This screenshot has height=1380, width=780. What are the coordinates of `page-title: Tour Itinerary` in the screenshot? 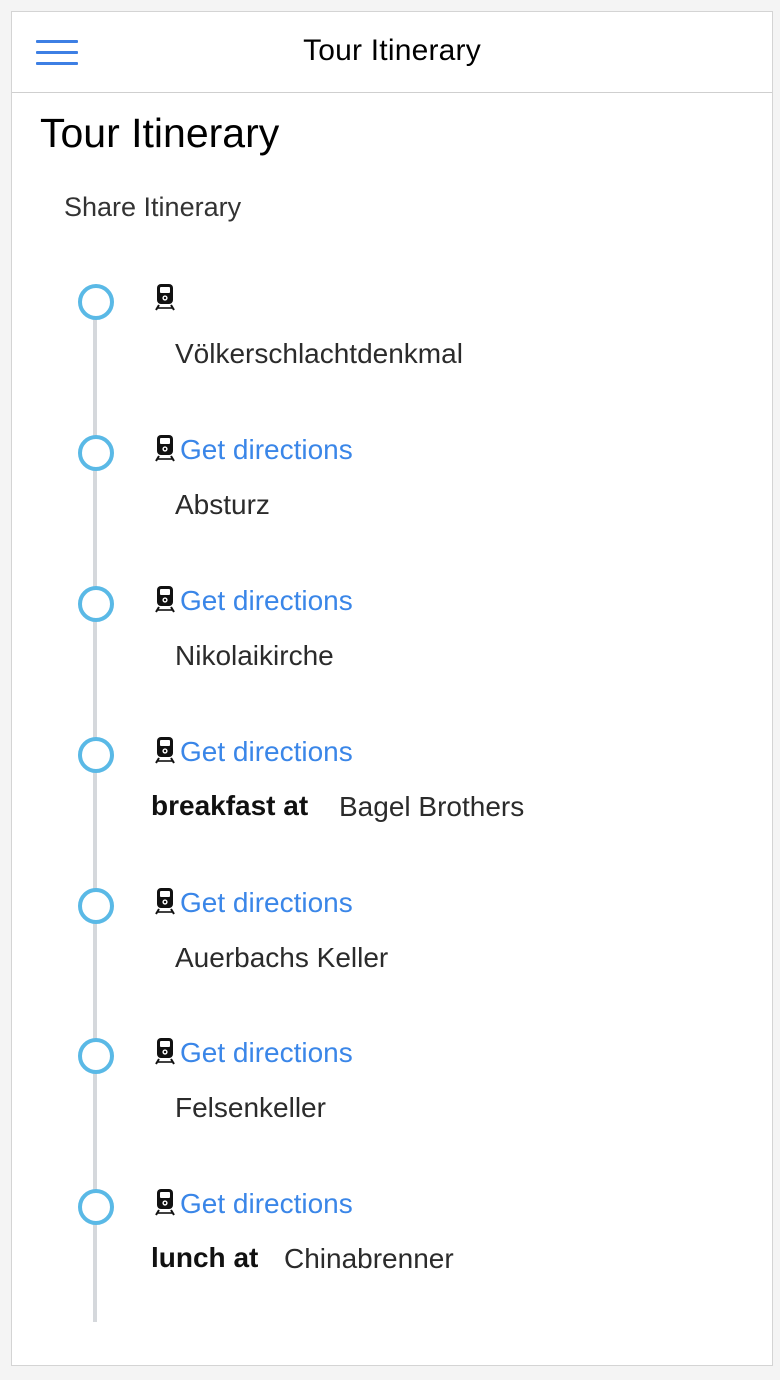 It's located at (160, 133).